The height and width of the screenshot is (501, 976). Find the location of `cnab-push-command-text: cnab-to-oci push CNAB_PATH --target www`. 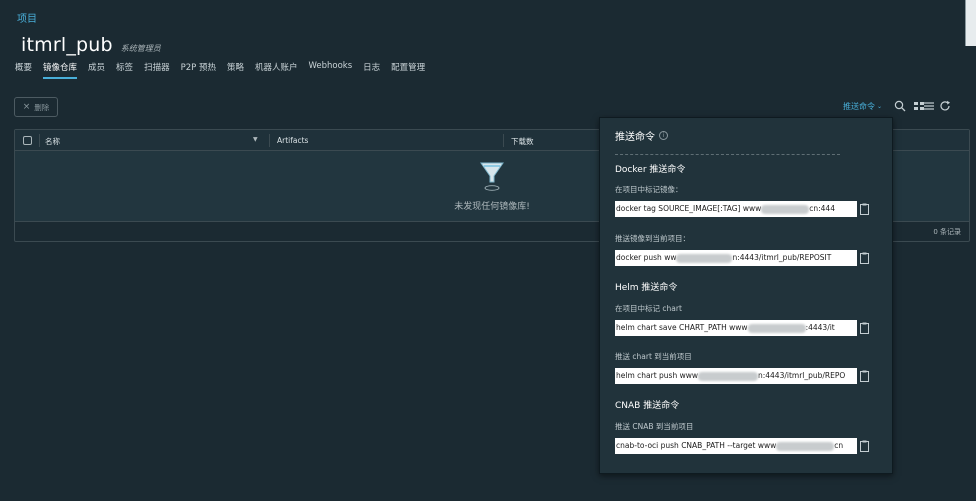

cnab-push-command-text: cnab-to-oci push CNAB_PATH --target www is located at coordinates (696, 445).